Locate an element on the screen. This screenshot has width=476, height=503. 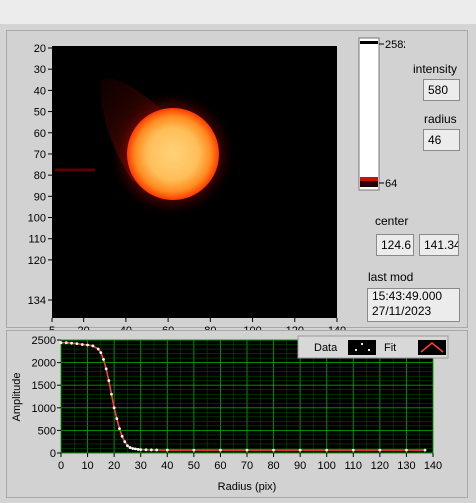
image-y-tick-label: 134 is located at coordinates (37, 301).